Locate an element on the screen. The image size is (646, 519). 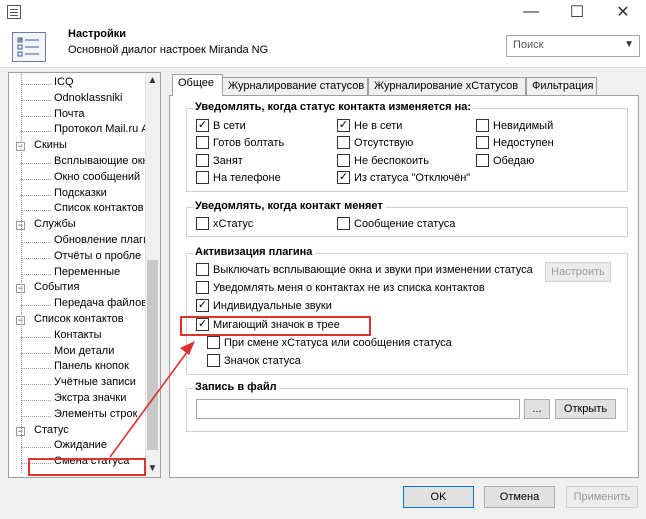
ok-button: OK is located at coordinates (438, 497).